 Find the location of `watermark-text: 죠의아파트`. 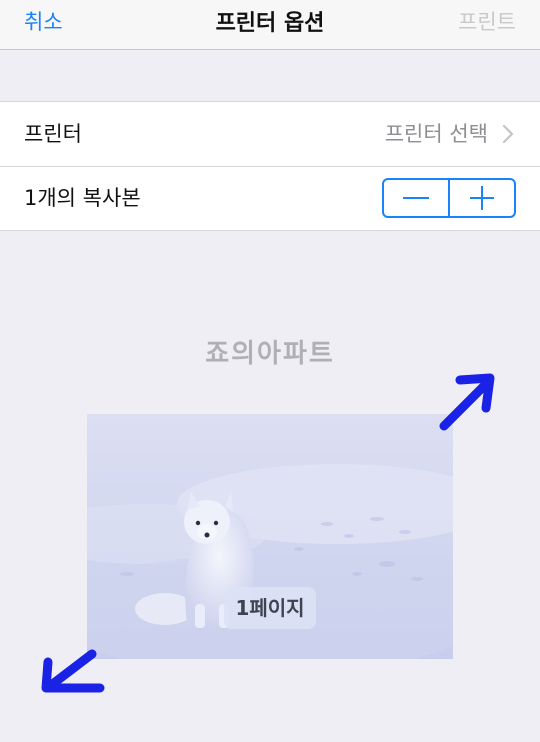

watermark-text: 죠의아파트 is located at coordinates (270, 354).